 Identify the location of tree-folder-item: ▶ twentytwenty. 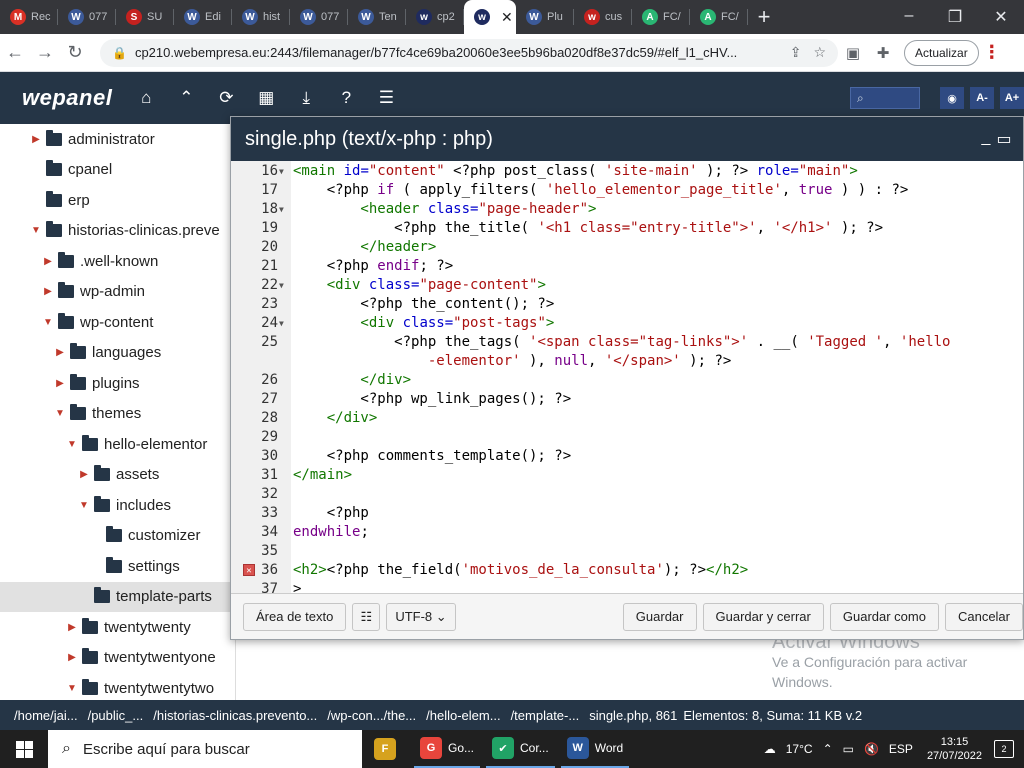
(117, 627).